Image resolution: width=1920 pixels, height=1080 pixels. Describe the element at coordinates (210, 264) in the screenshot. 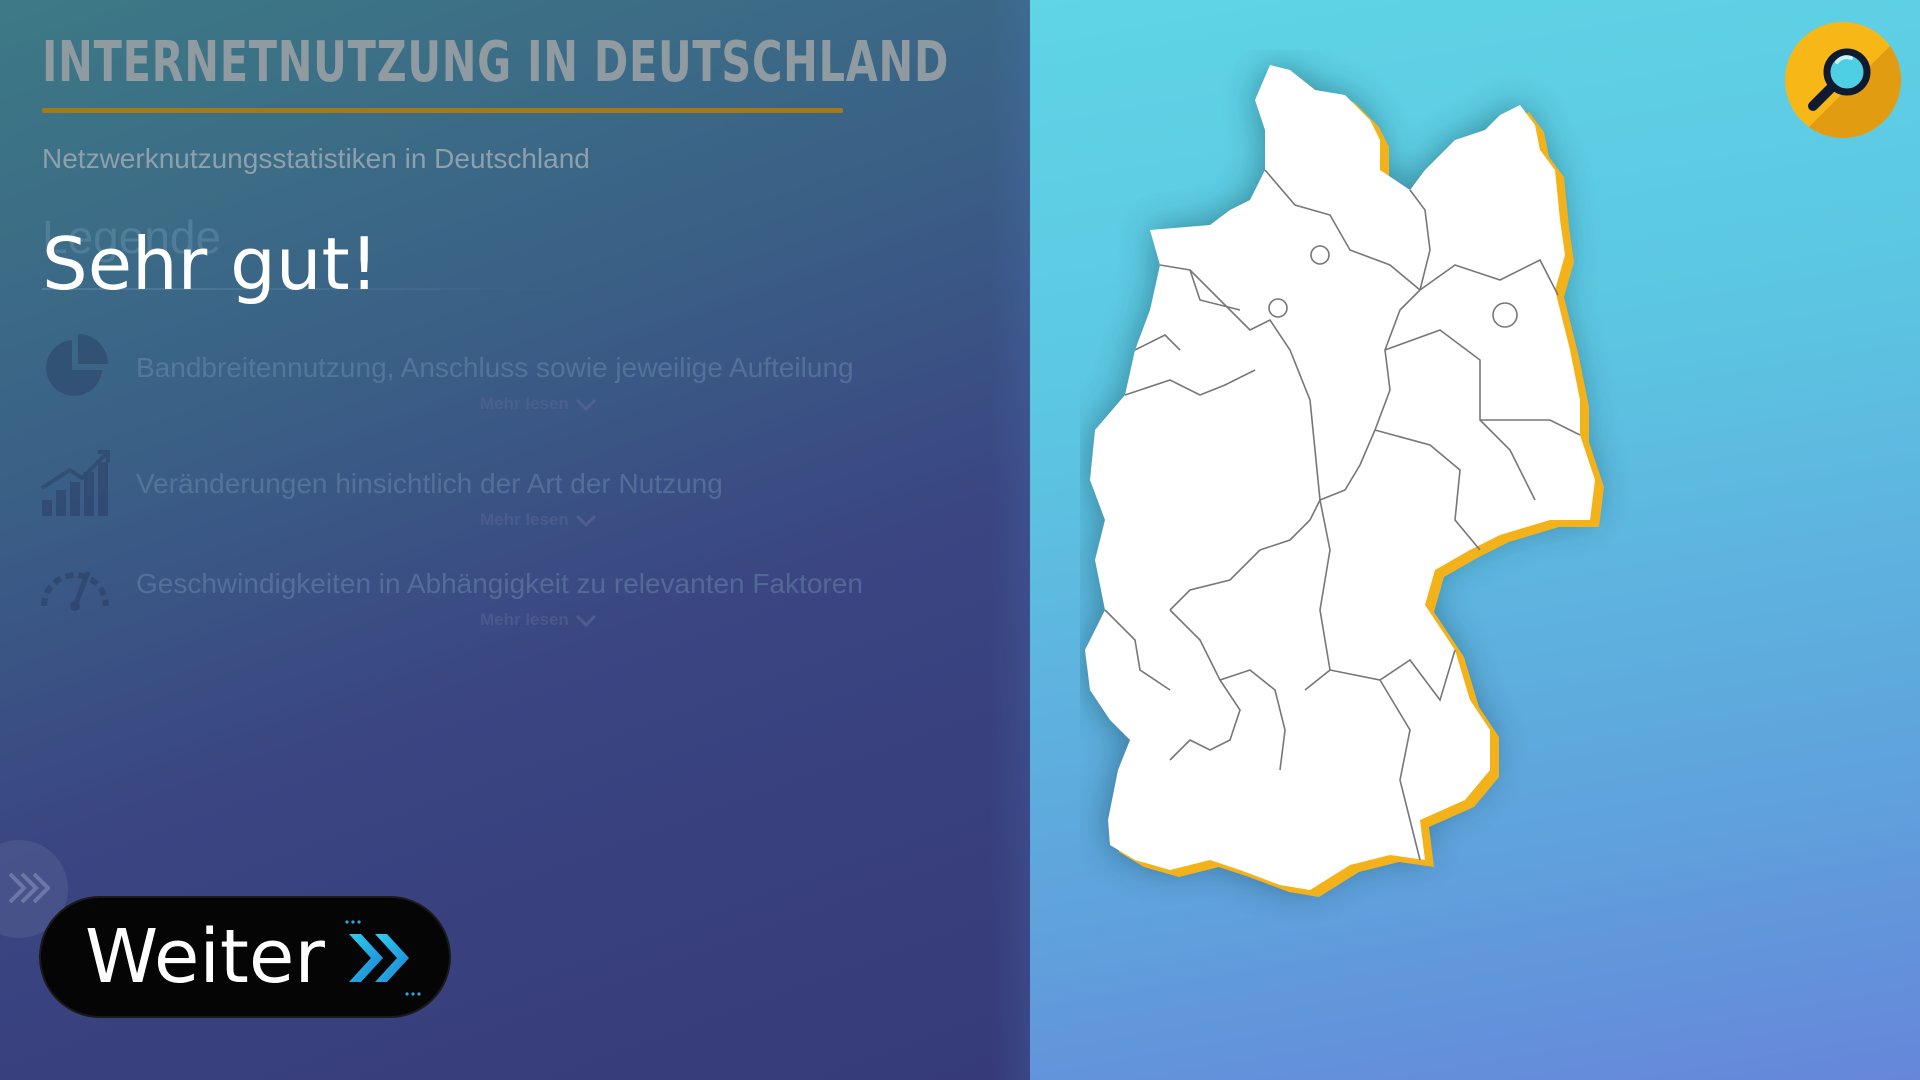

I see `feedback-message: Sehr gut!` at that location.